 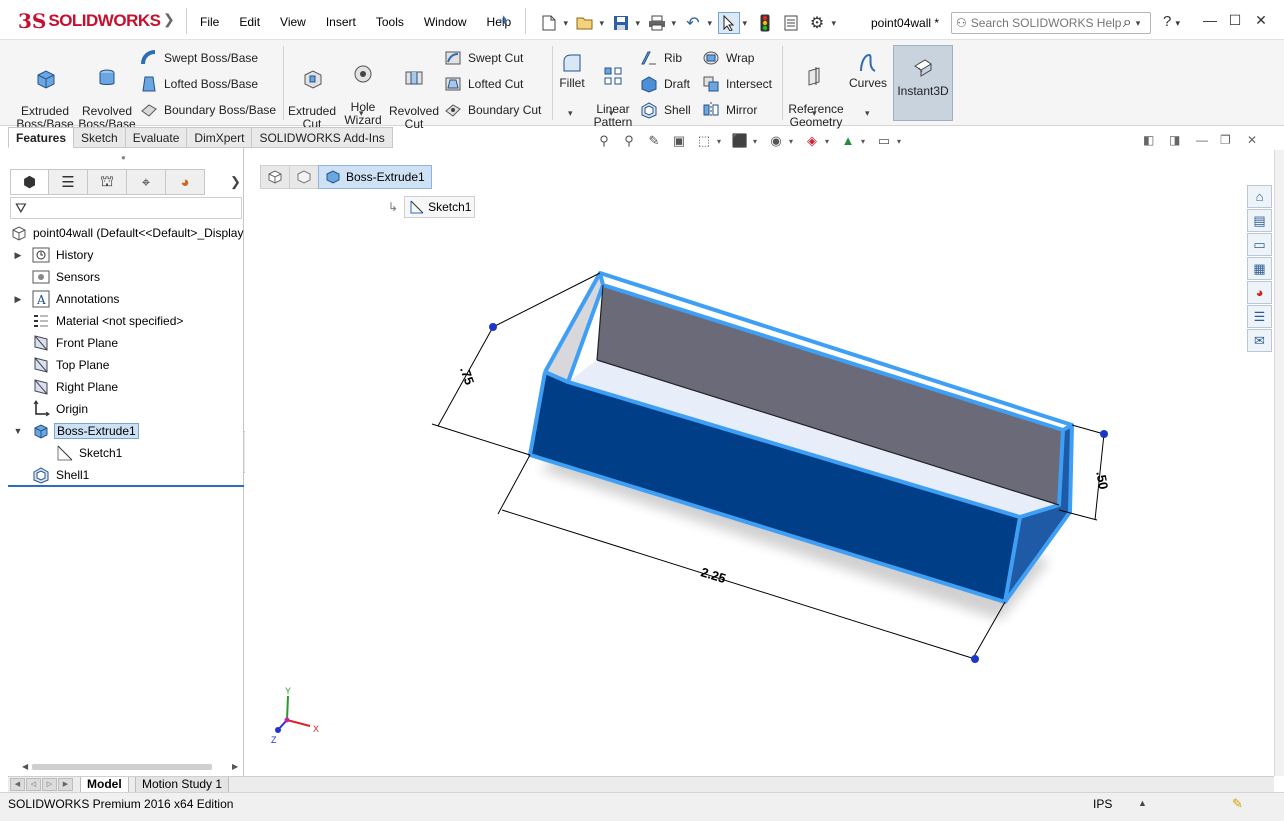 What do you see at coordinates (126, 233) in the screenshot?
I see `tree-root-part: point04wall (Default<<Default>_Display` at bounding box center [126, 233].